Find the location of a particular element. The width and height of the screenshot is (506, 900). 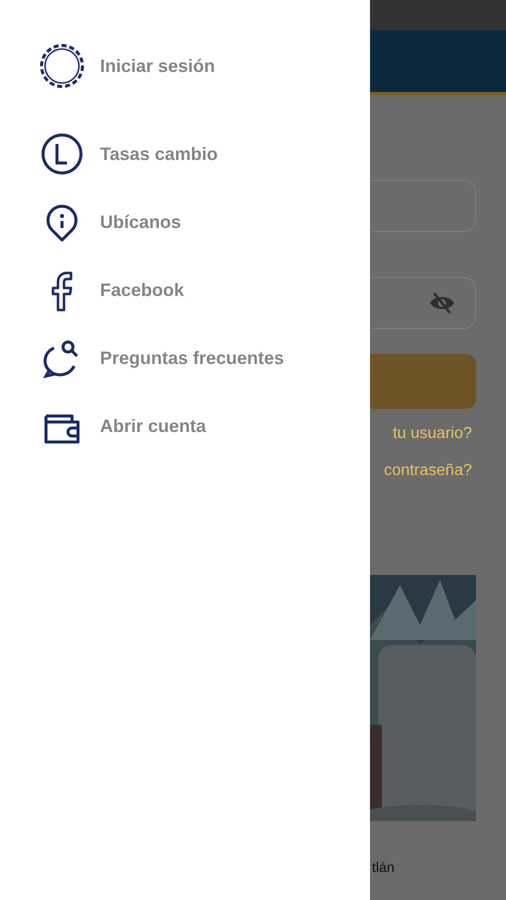

menu-item: Ubícanos is located at coordinates (185, 222).